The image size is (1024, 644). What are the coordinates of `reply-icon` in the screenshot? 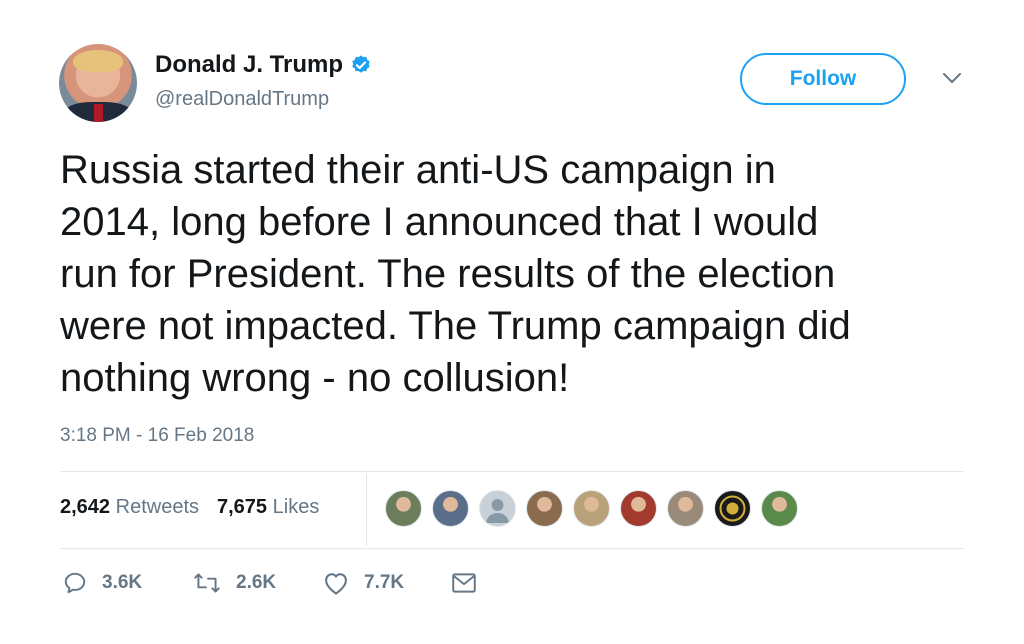 It's located at (75, 583).